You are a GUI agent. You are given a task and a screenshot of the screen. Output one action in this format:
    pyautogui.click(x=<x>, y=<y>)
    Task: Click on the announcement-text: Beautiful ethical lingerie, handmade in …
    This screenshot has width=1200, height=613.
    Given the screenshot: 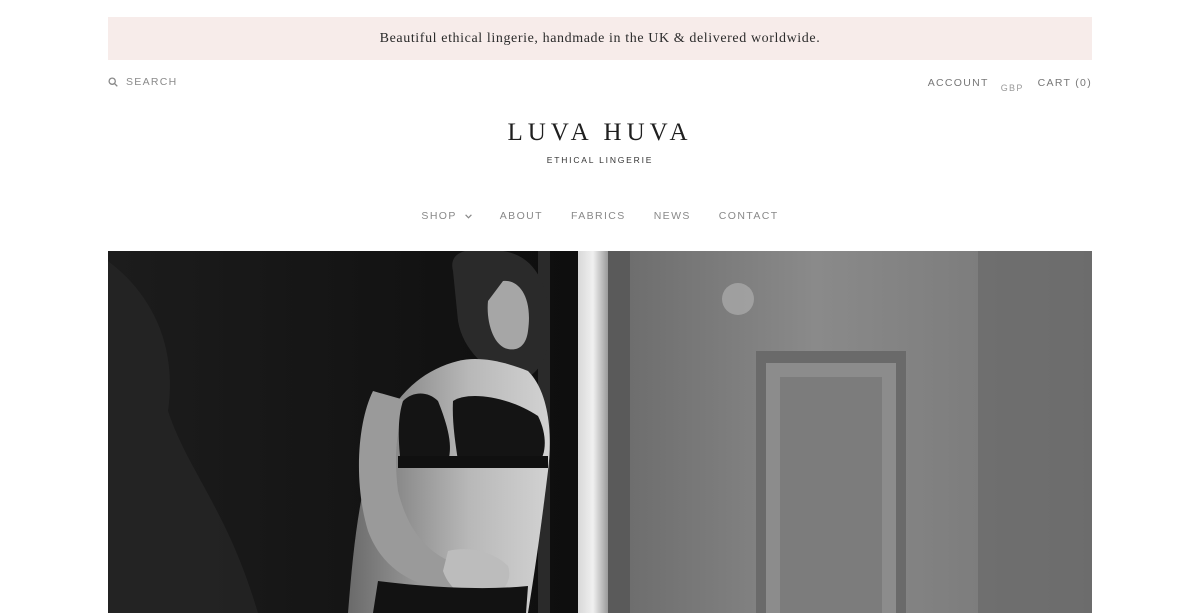 What is the action you would take?
    pyautogui.click(x=600, y=38)
    